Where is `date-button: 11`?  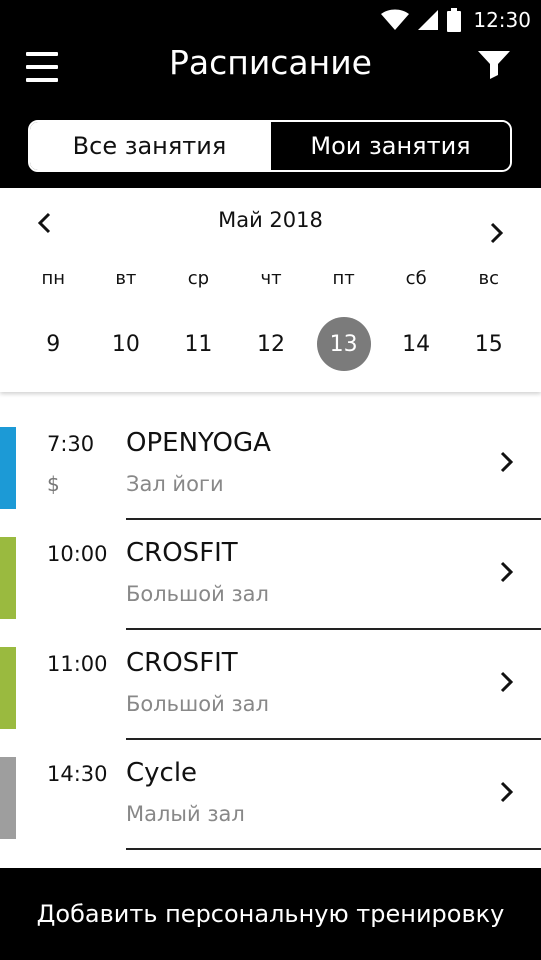
date-button: 11 is located at coordinates (198, 344).